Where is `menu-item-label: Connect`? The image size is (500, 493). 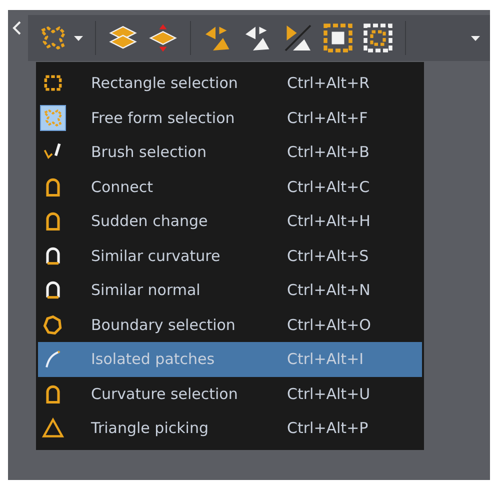 menu-item-label: Connect is located at coordinates (122, 187).